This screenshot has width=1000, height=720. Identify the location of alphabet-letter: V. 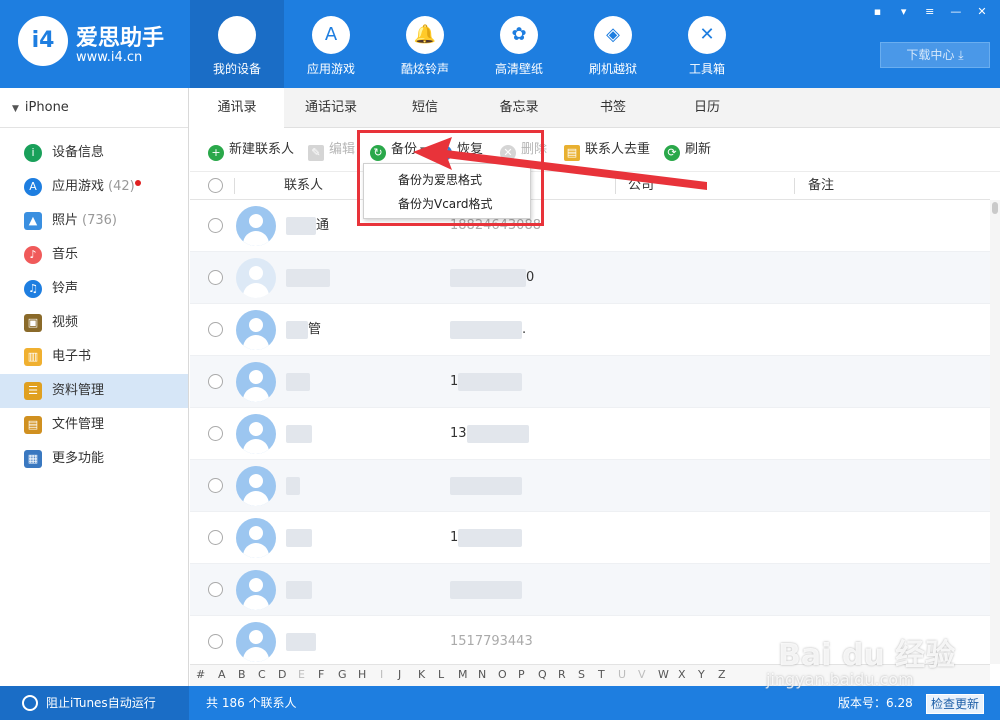
(642, 674).